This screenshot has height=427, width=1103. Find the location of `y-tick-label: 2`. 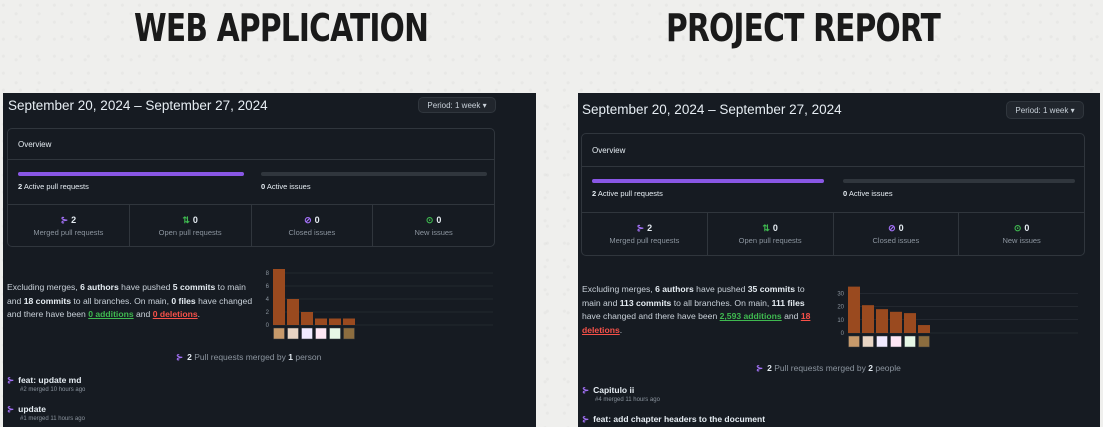

y-tick-label: 2 is located at coordinates (268, 313).